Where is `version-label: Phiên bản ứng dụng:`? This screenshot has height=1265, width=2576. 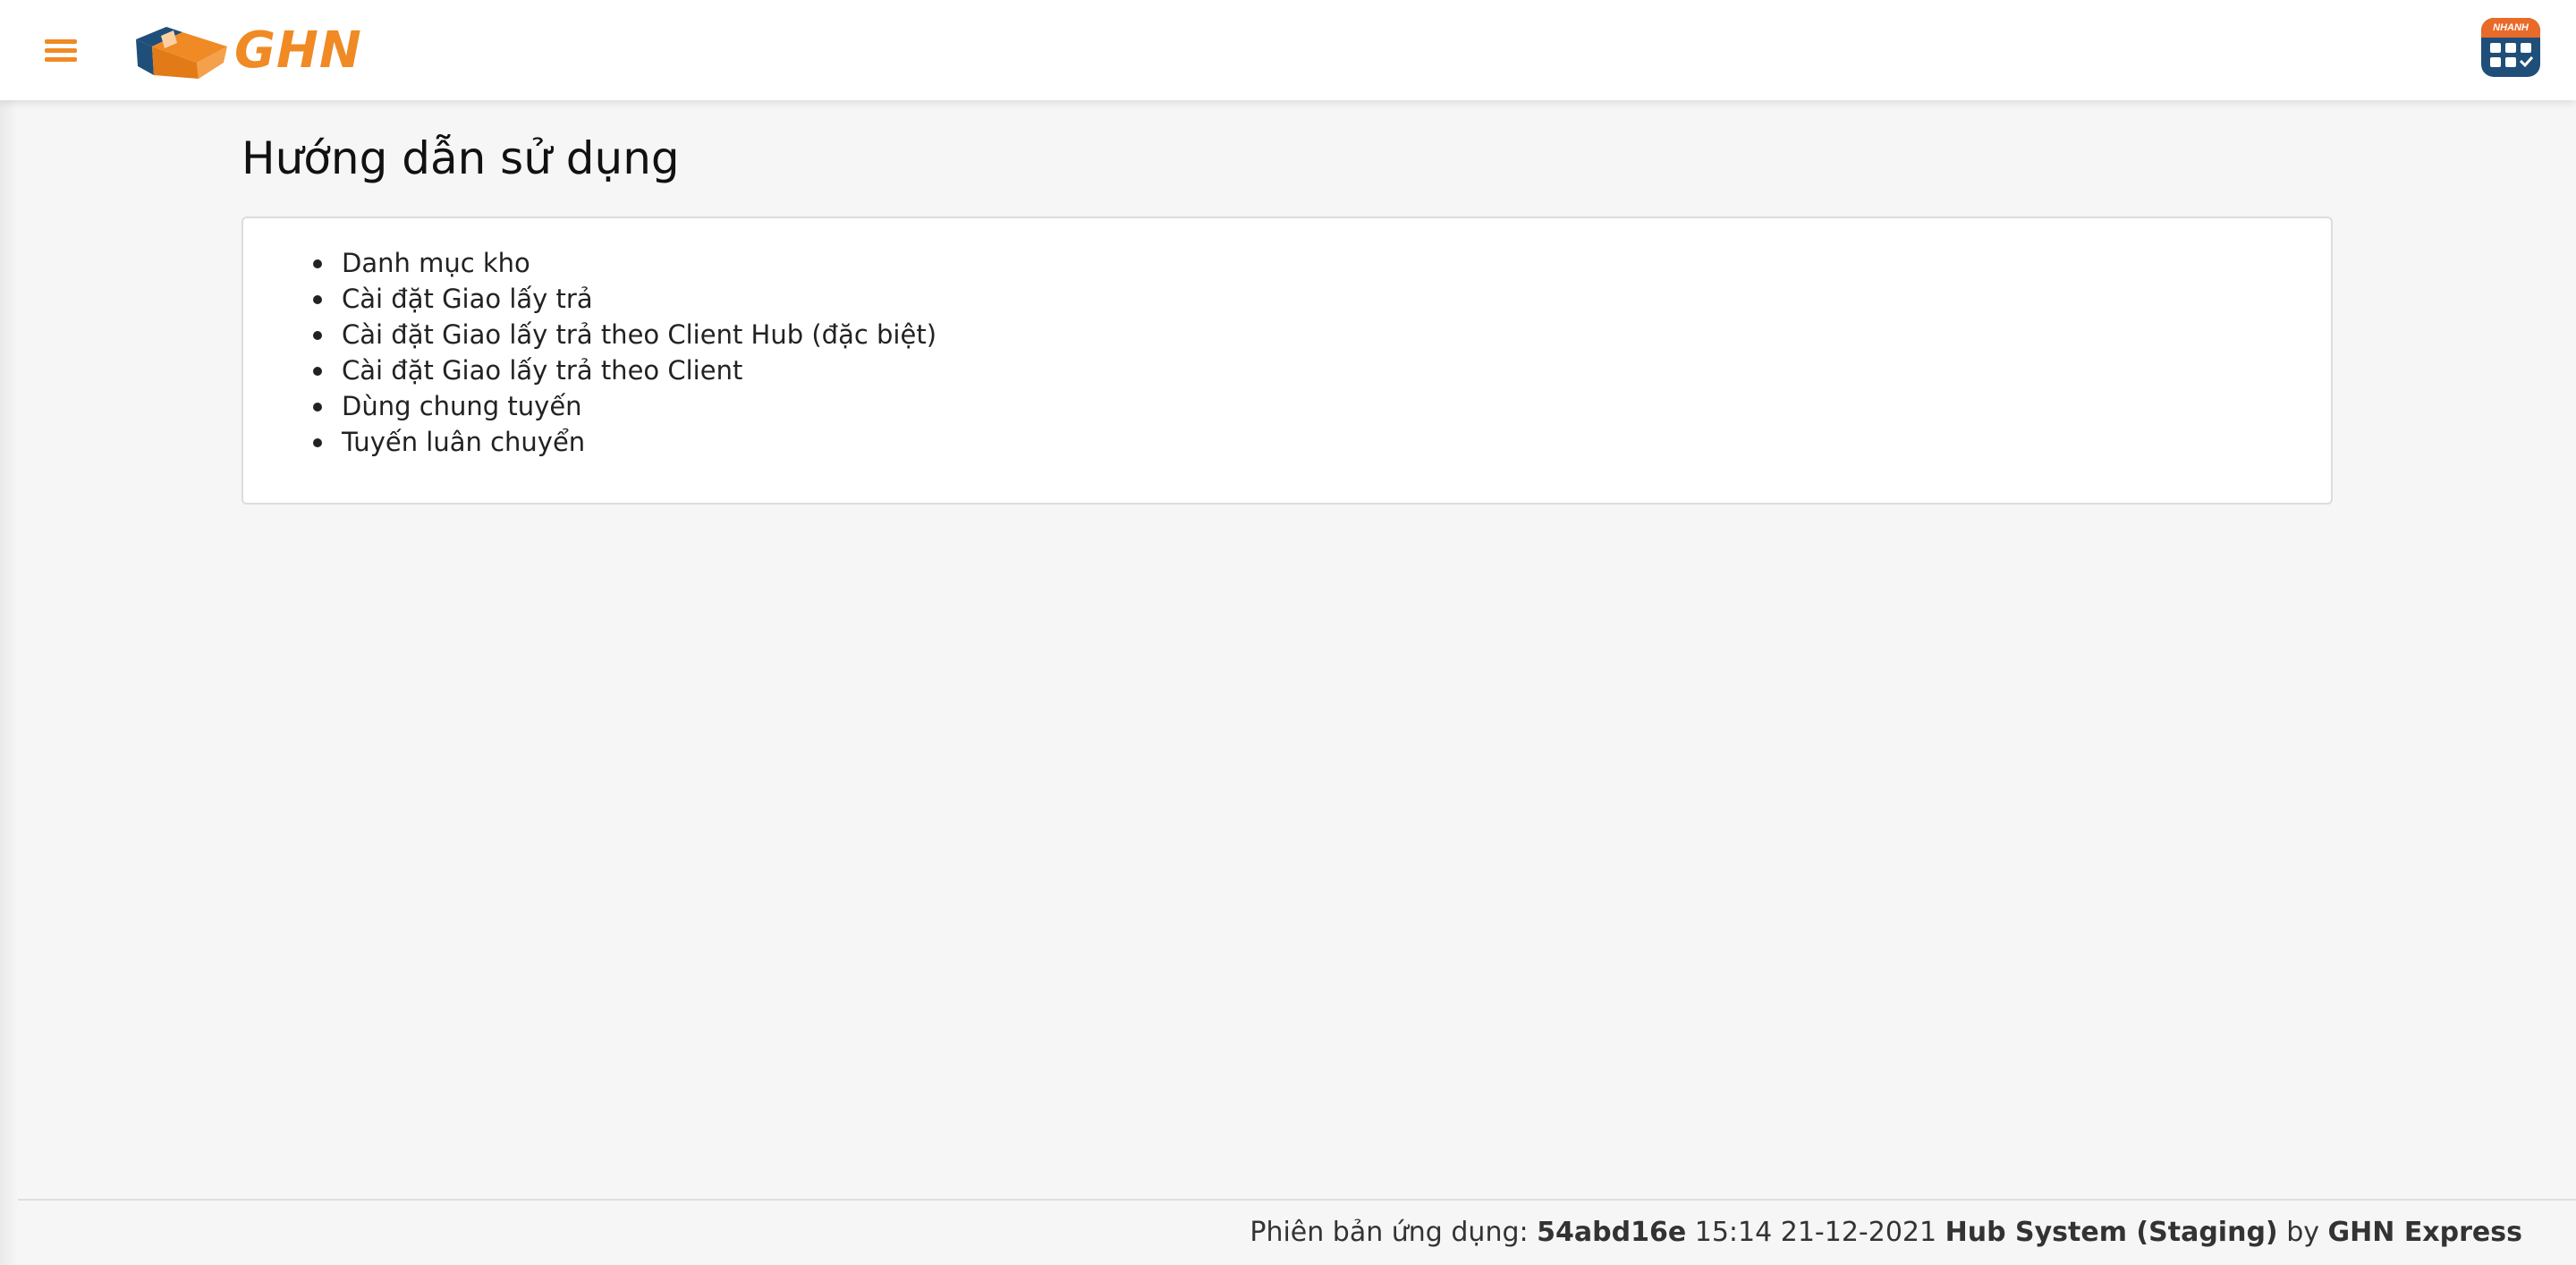
version-label: Phiên bản ứng dụng: is located at coordinates (1389, 1232).